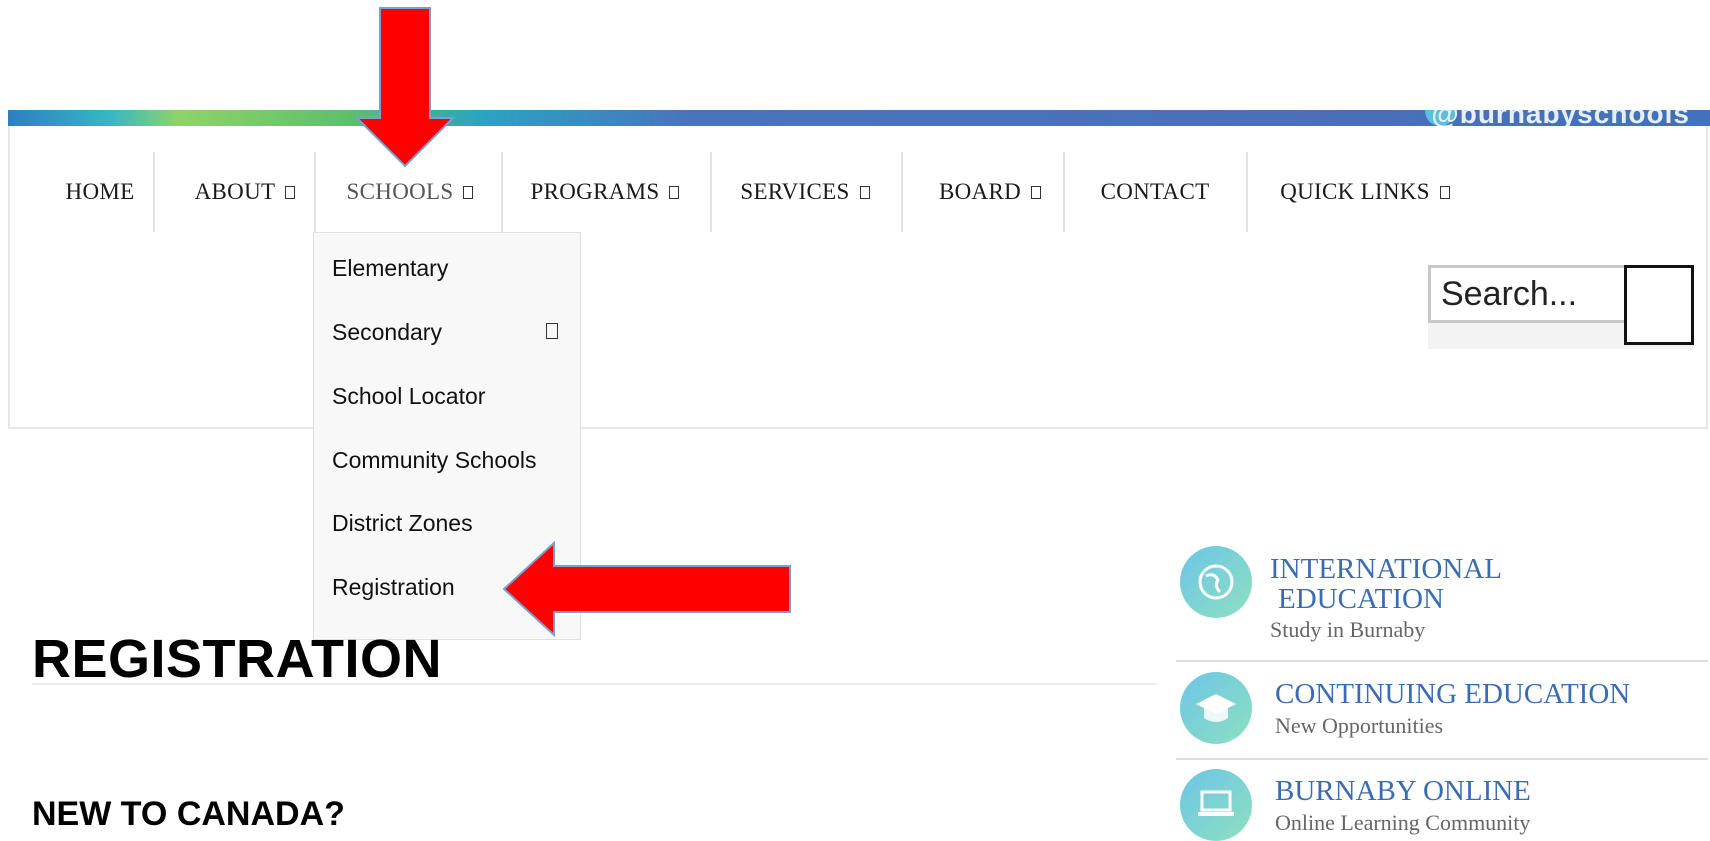 The image size is (1710, 841). What do you see at coordinates (594, 684) in the screenshot?
I see `title-divider` at bounding box center [594, 684].